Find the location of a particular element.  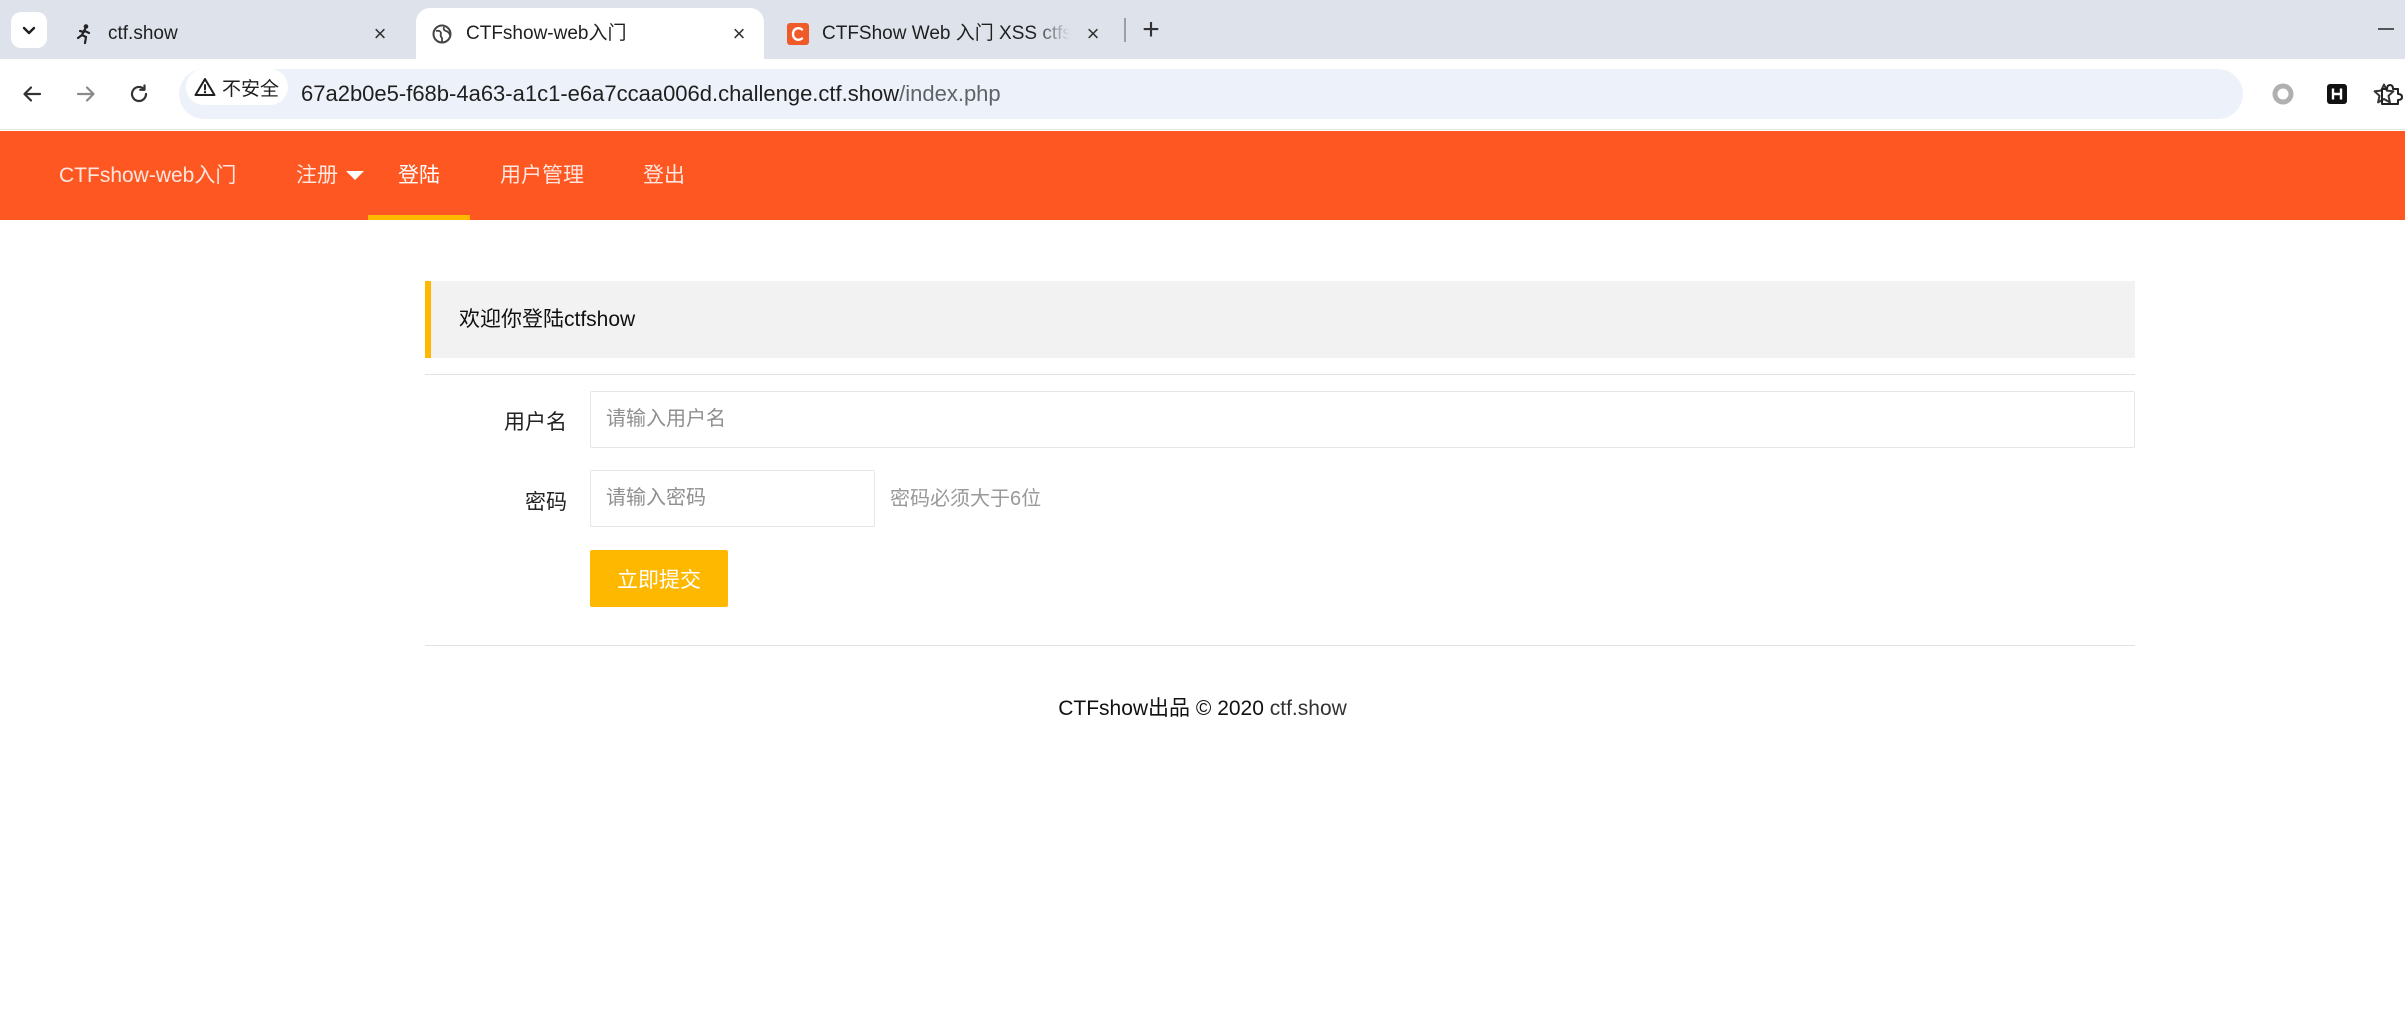

forward-button is located at coordinates (86, 94).